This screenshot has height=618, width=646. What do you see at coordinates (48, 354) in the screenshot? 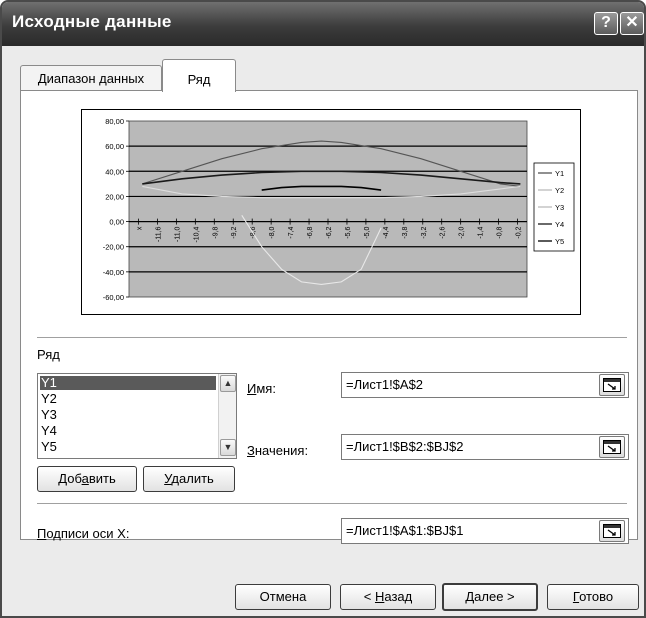
I see `series-section-label: Ряд` at bounding box center [48, 354].